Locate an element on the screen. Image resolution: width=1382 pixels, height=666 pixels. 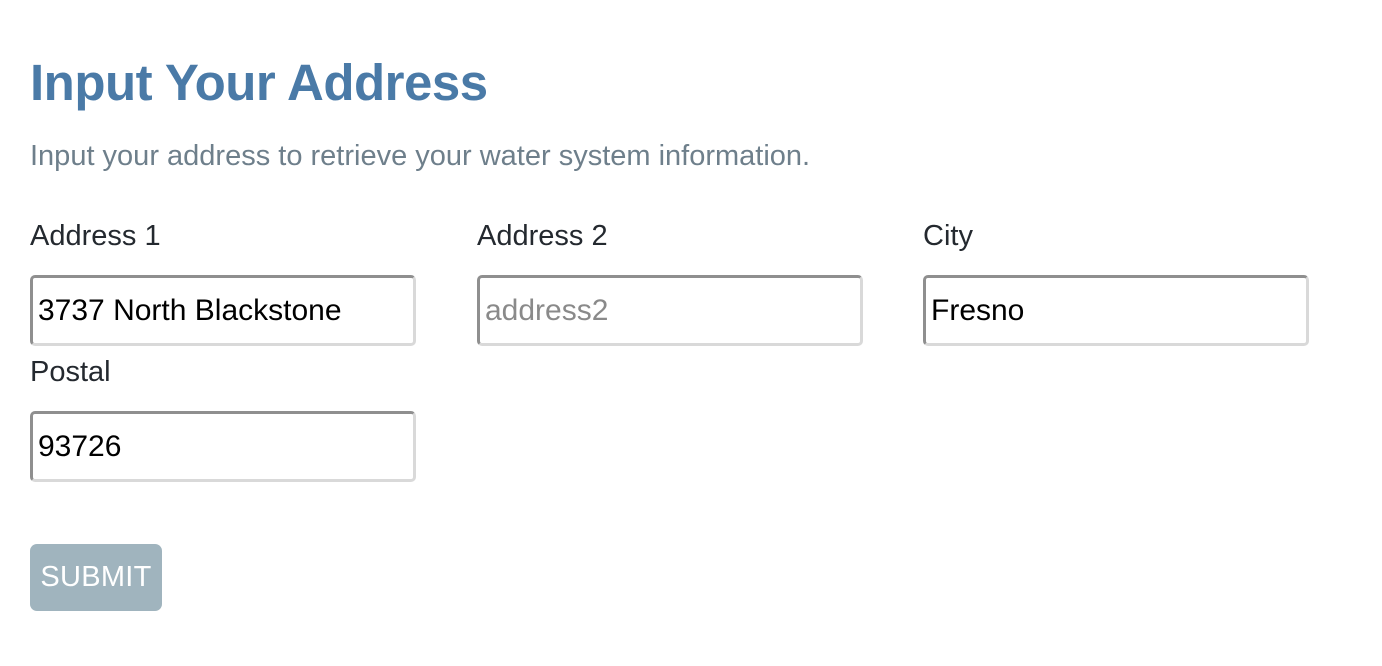
city-input is located at coordinates (1116, 310).